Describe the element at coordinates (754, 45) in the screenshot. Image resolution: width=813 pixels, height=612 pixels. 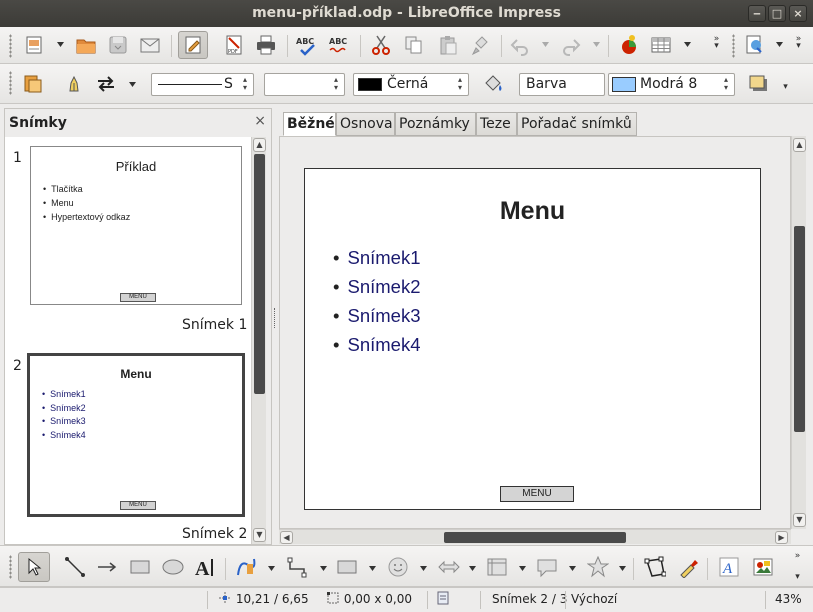
I see `navigator-button` at that location.